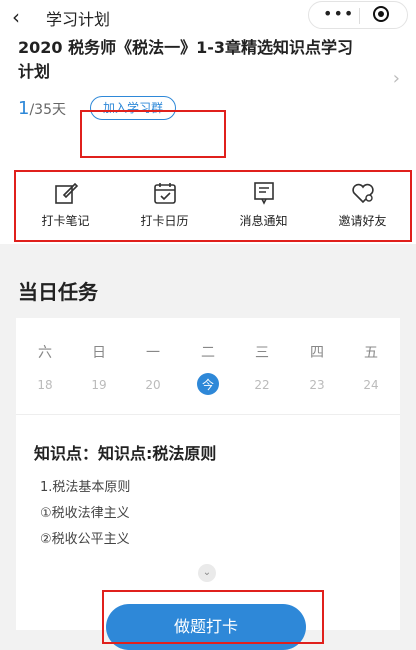 This screenshot has height=650, width=416. Describe the element at coordinates (371, 385) in the screenshot. I see `date-cell: 24` at that location.